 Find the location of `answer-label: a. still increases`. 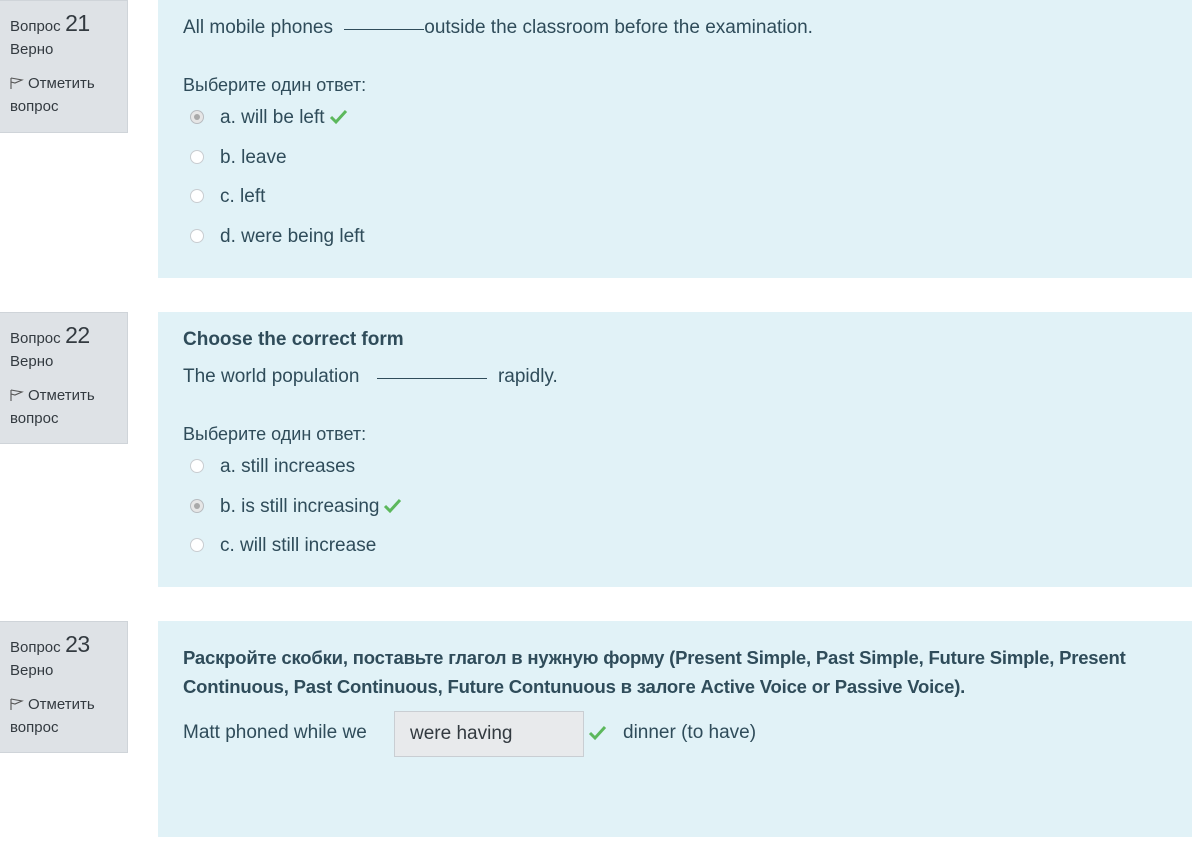

answer-label: a. still increases is located at coordinates (288, 466).